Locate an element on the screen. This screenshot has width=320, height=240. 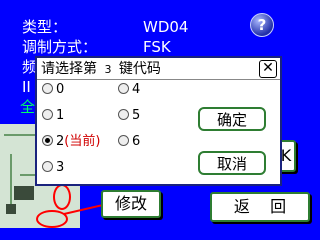
modify-button: 修改 is located at coordinates (131, 204).